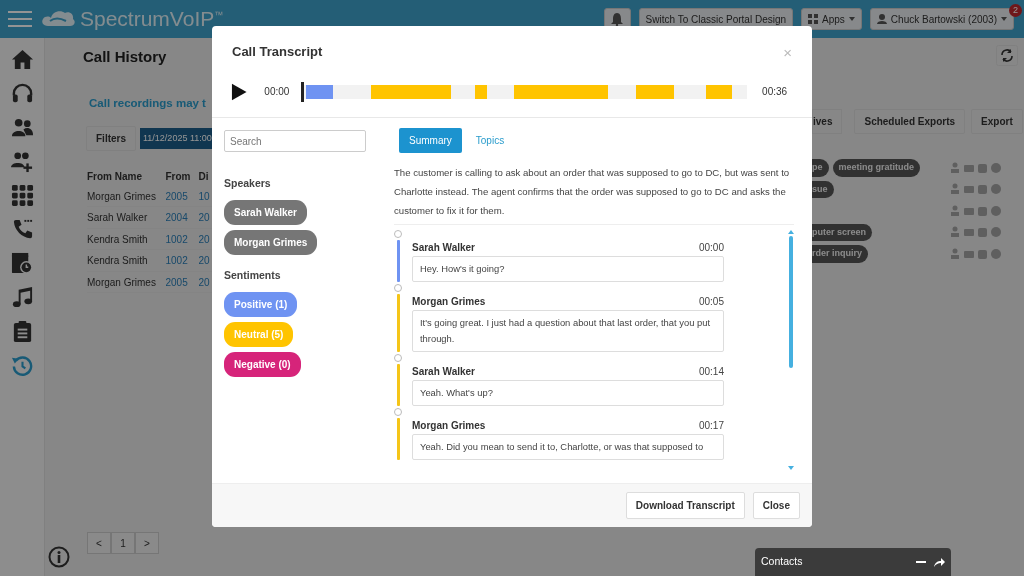 The width and height of the screenshot is (1024, 576). Describe the element at coordinates (939, 562) in the screenshot. I see `share-arrow-icon` at that location.